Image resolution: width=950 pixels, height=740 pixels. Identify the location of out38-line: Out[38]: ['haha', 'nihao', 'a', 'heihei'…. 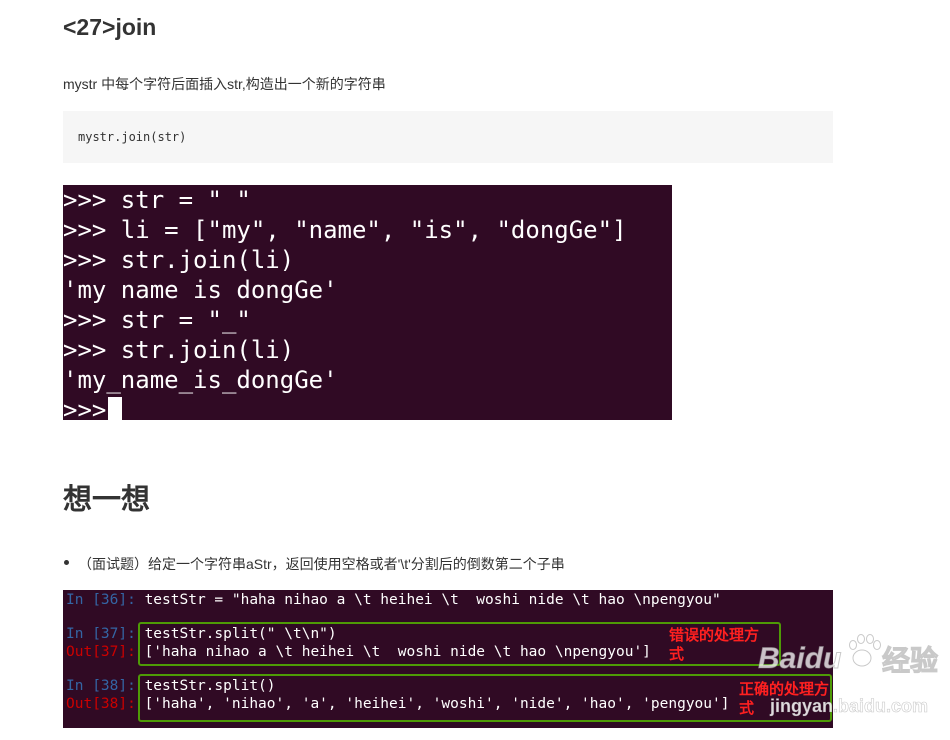
(397, 704).